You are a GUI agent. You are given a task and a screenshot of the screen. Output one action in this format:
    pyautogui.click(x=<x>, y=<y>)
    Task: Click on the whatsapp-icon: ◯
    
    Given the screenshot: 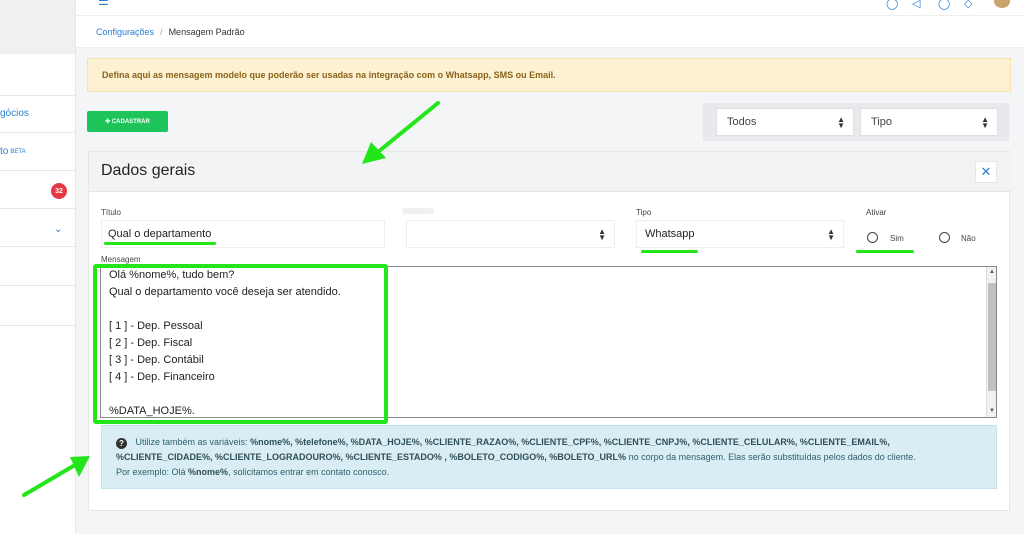 What is the action you would take?
    pyautogui.click(x=945, y=5)
    